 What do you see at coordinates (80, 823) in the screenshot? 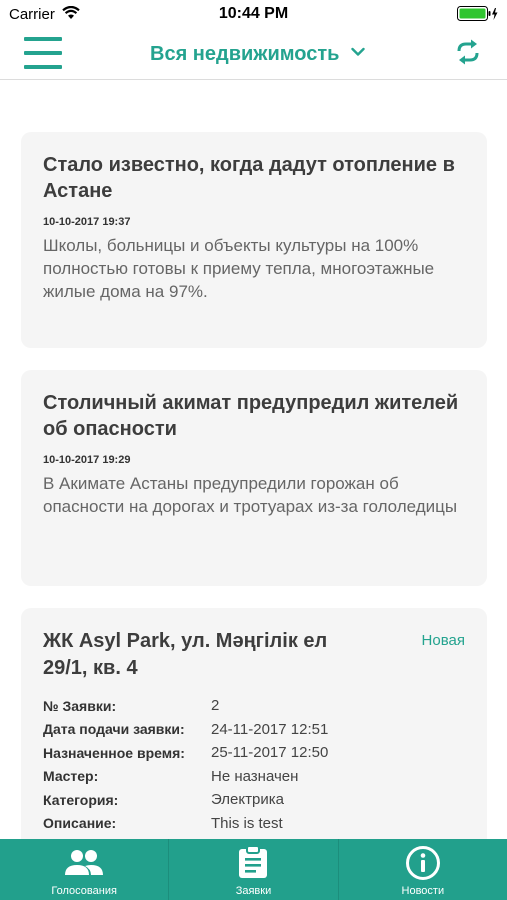
I see `order-label: Описание:` at bounding box center [80, 823].